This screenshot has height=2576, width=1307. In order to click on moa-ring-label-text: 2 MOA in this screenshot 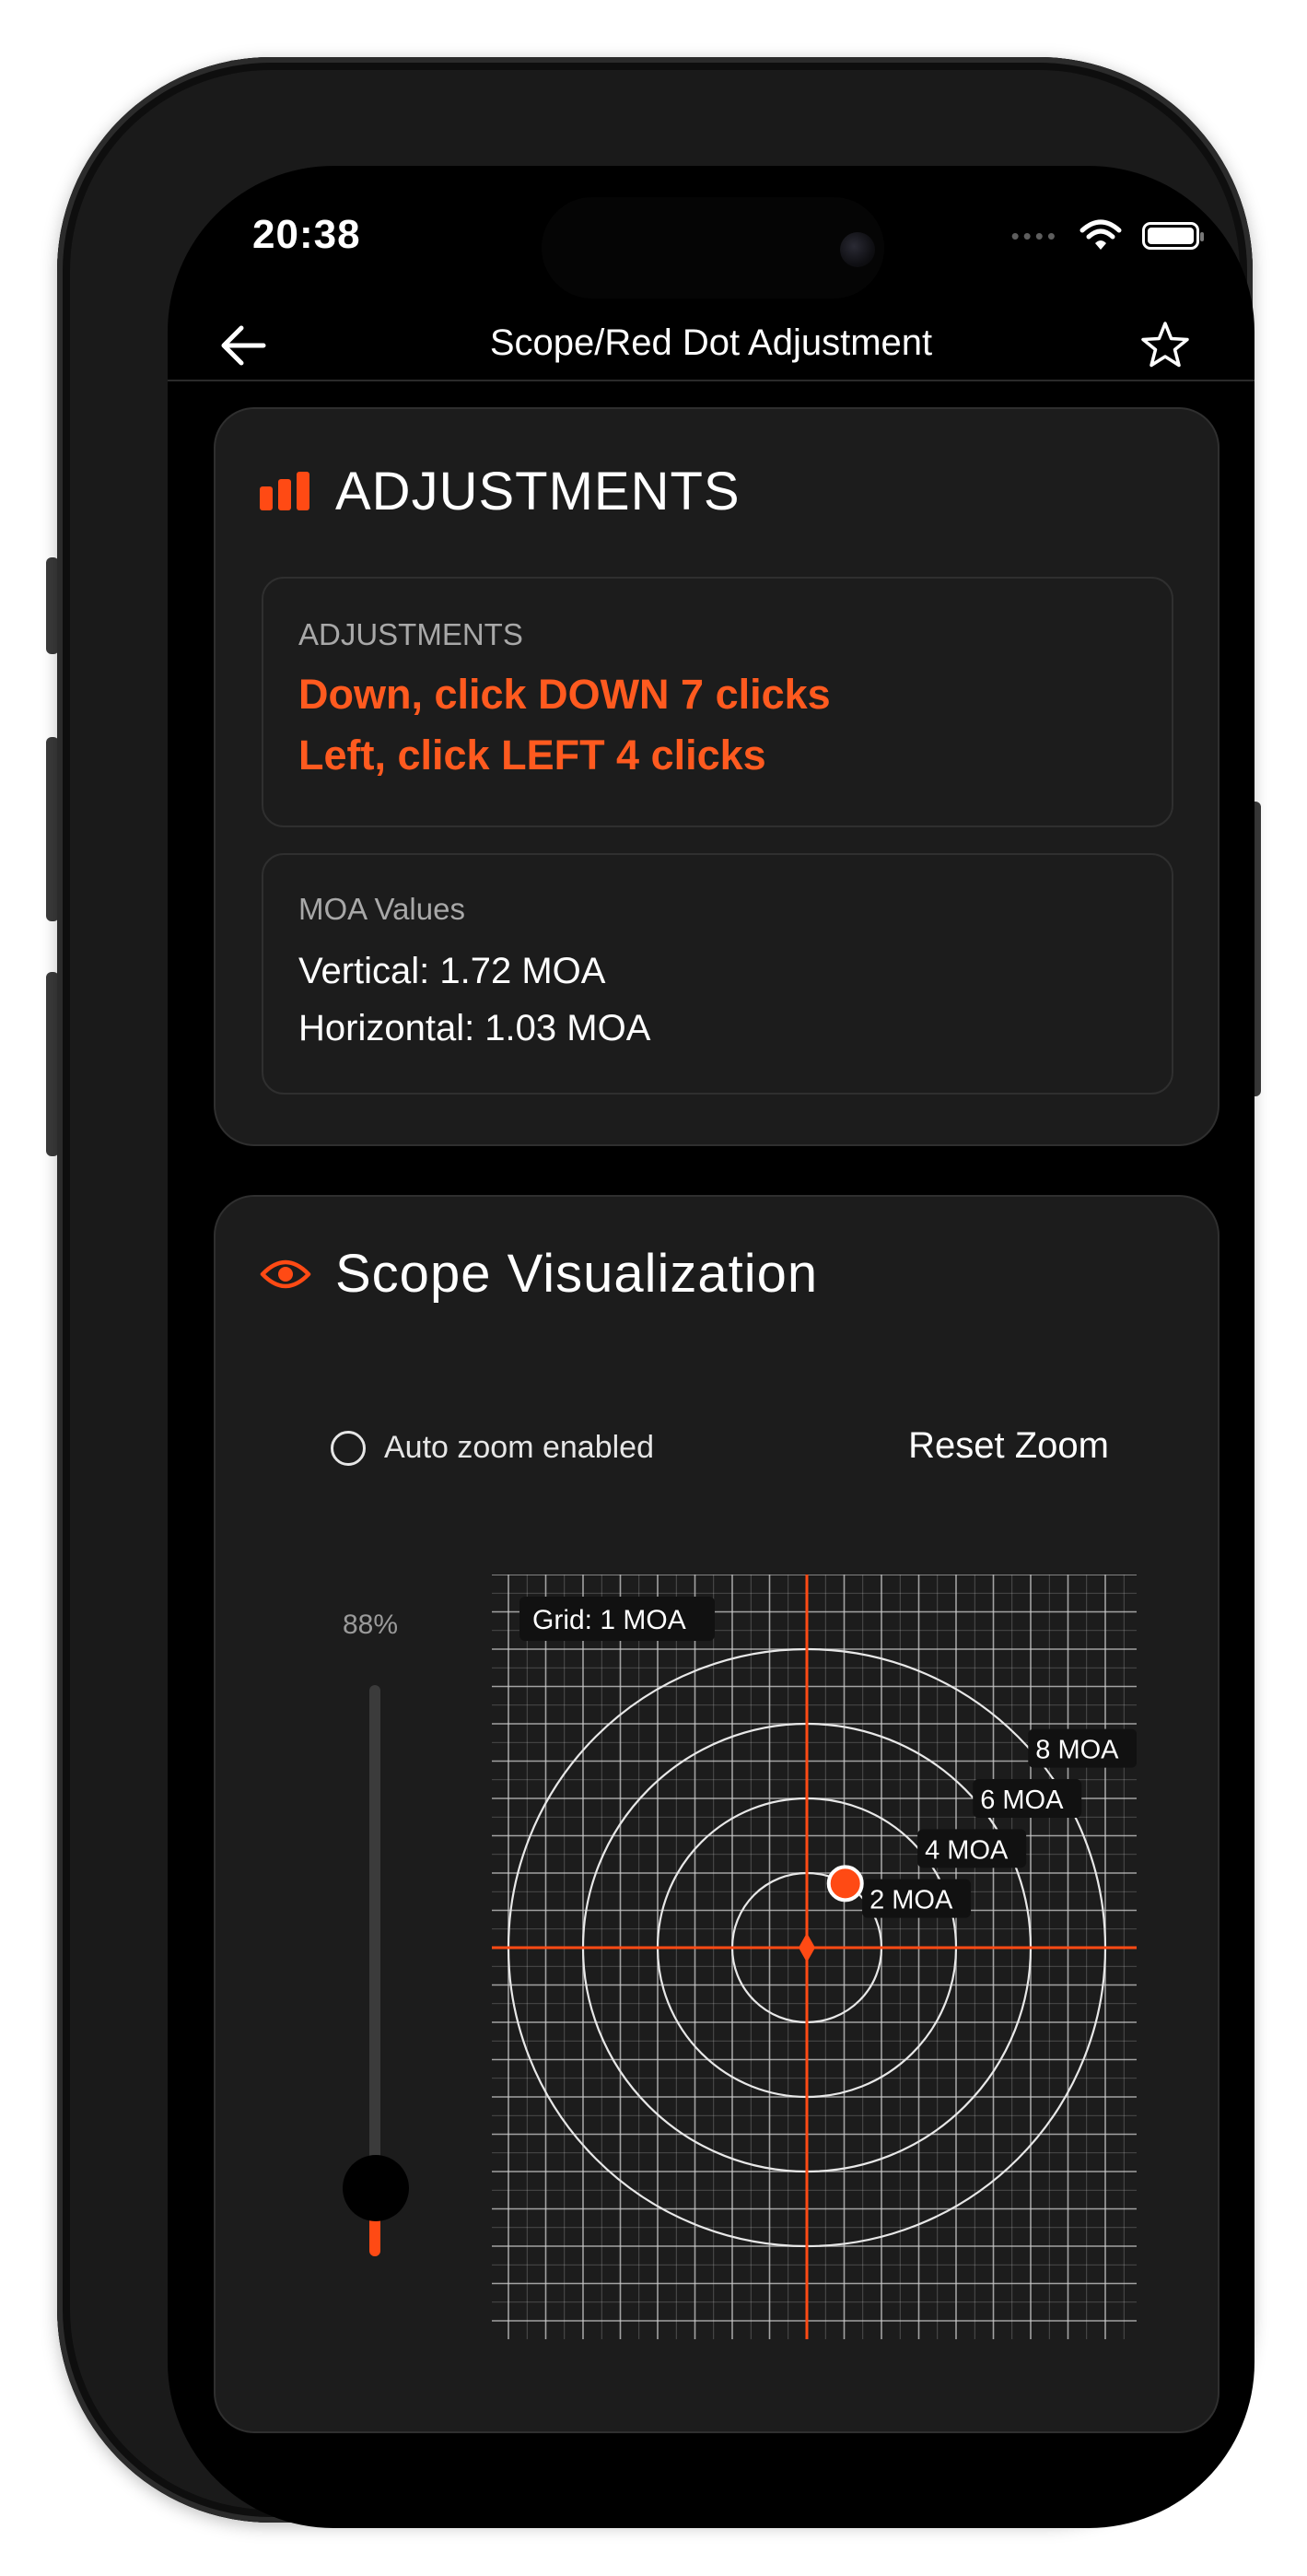, I will do `click(911, 1900)`.